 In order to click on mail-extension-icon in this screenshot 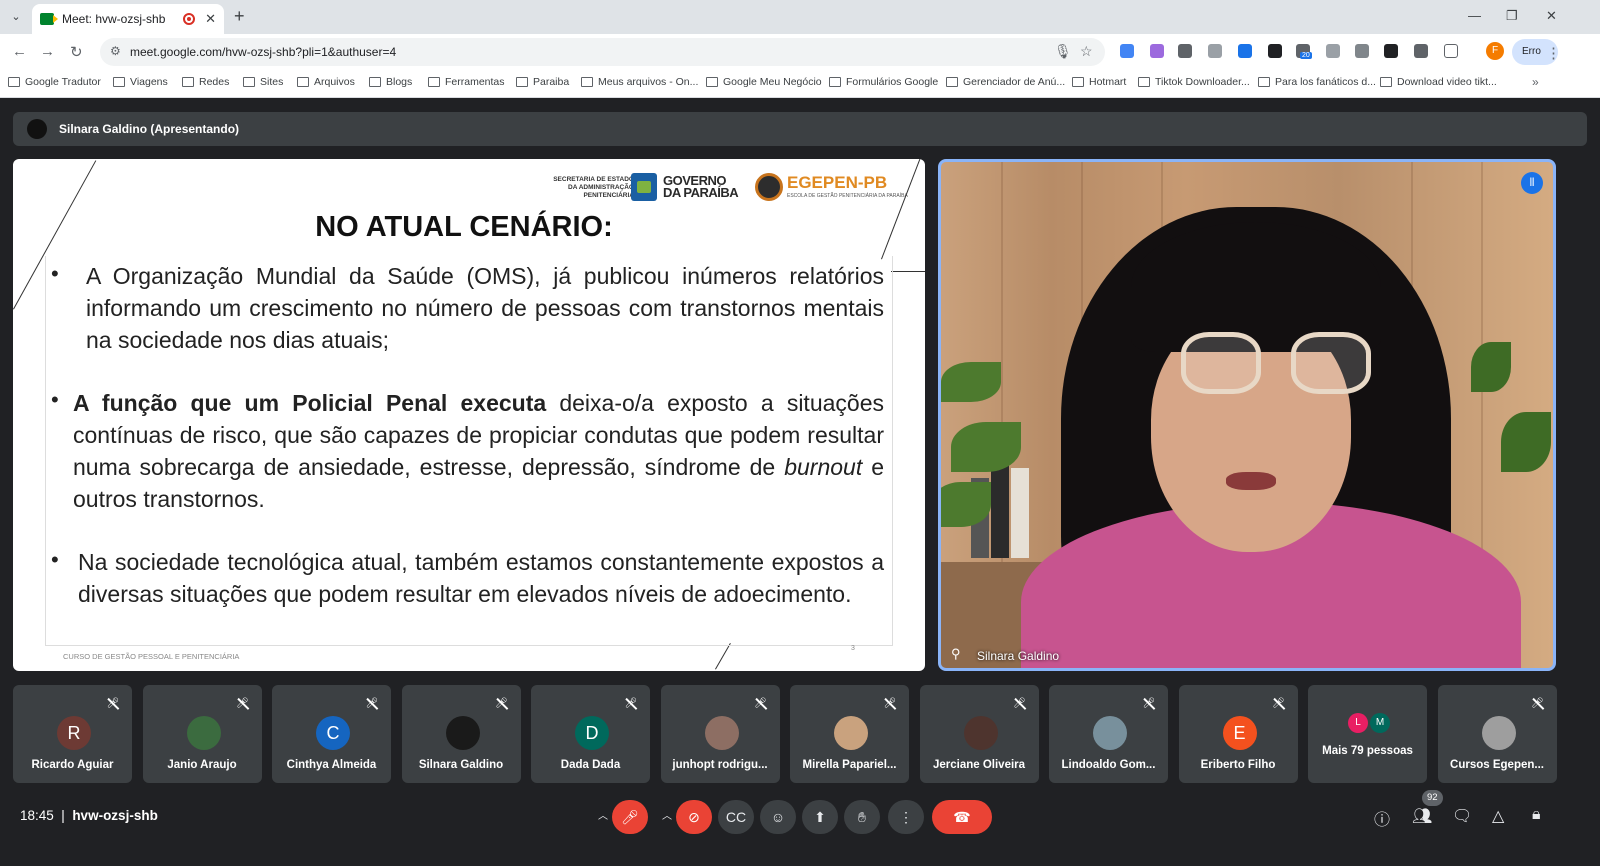, I will do `click(1333, 51)`.